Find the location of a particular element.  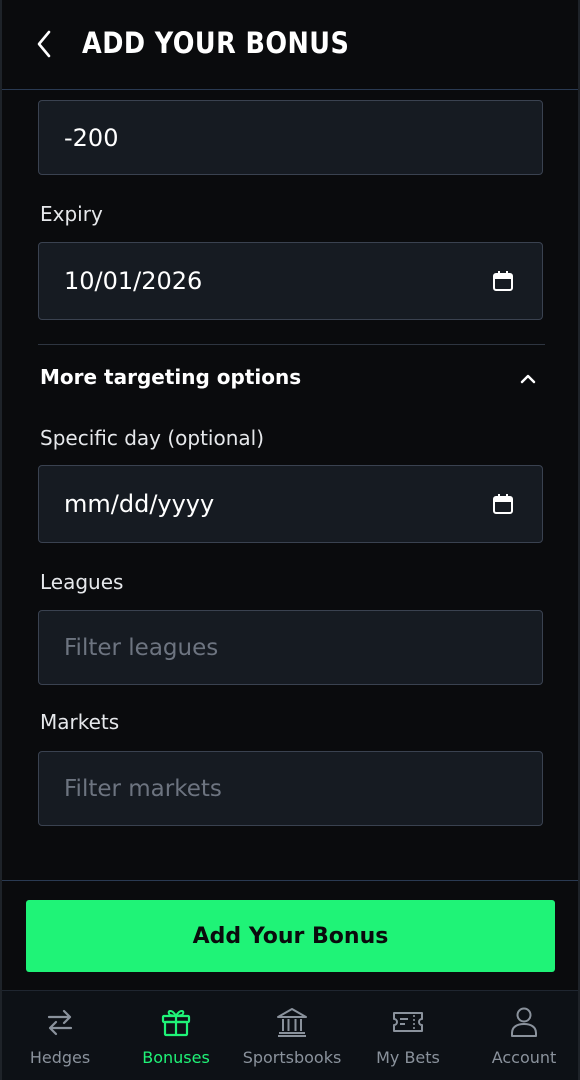

tab-sportsbooks: Sportsbooks is located at coordinates (292, 1035).